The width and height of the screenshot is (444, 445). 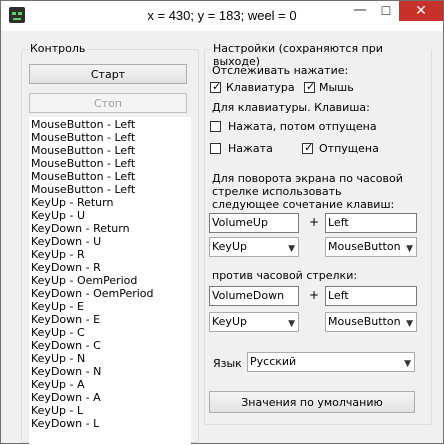 What do you see at coordinates (110, 215) in the screenshot?
I see `list-item: KeyUp - U` at bounding box center [110, 215].